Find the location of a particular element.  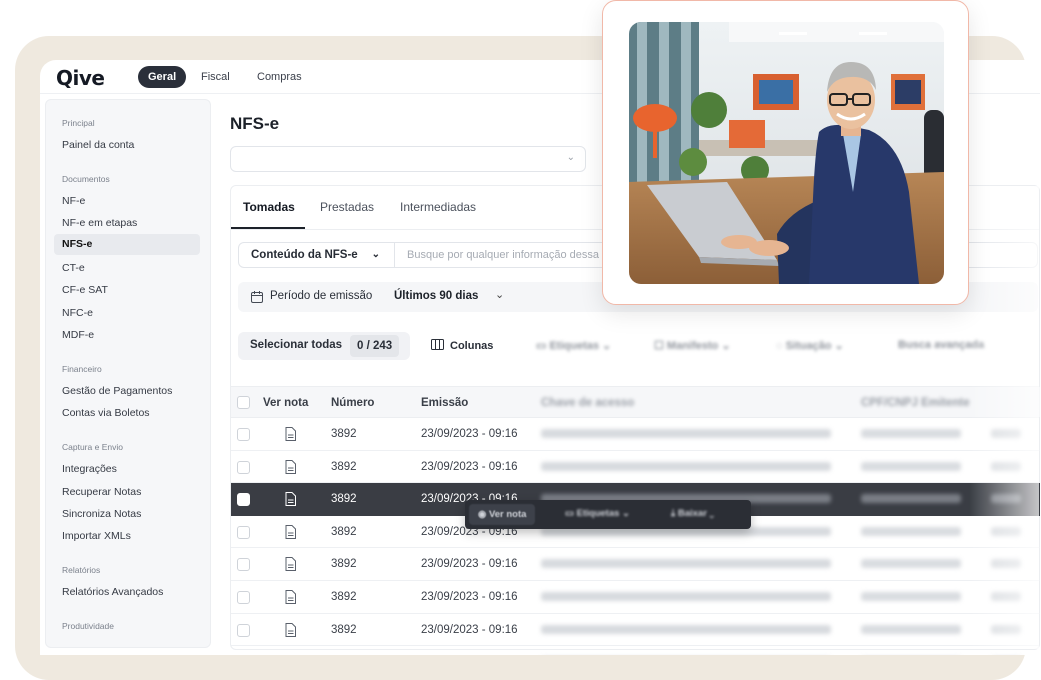

manifest-button: ☐ Manifesto ⌄ is located at coordinates (692, 345).